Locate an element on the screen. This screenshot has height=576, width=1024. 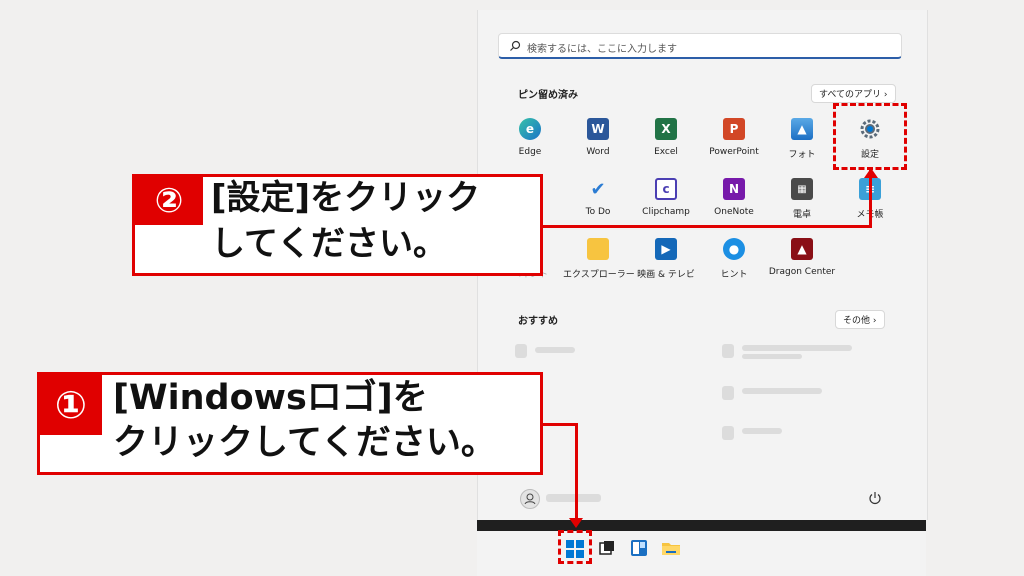
pinned-app-dragon-center: ▲ Dragon Center is located at coordinates (802, 266).